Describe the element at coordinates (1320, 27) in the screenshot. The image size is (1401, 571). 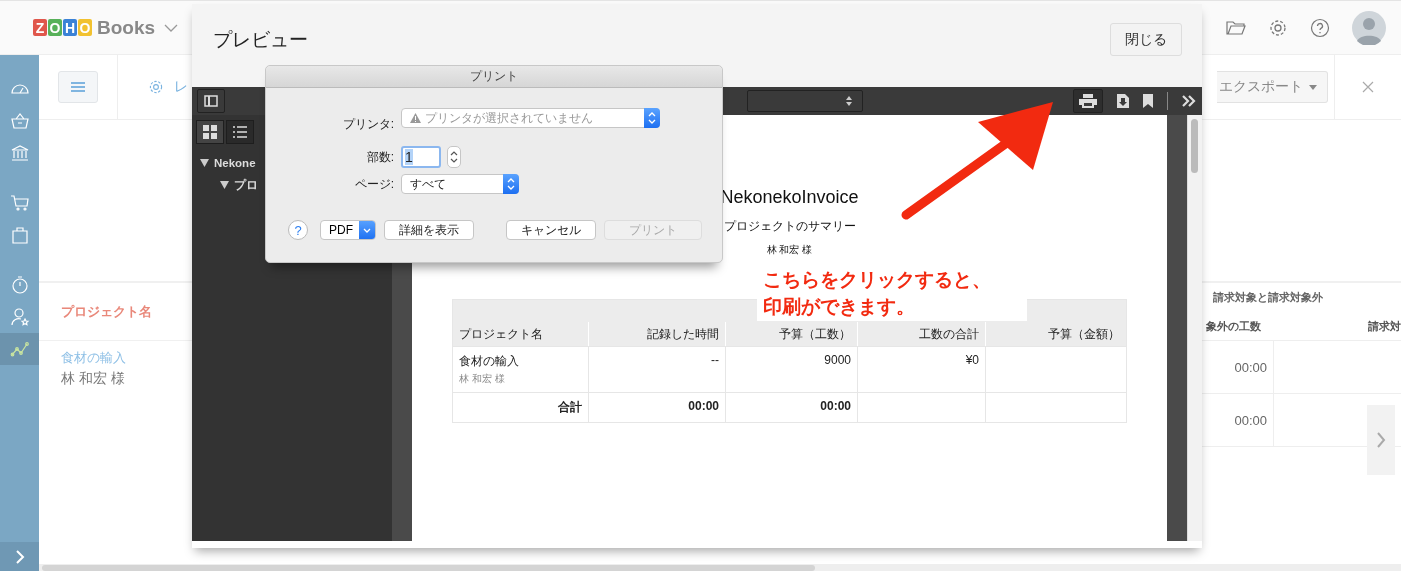
I see `help-icon` at that location.